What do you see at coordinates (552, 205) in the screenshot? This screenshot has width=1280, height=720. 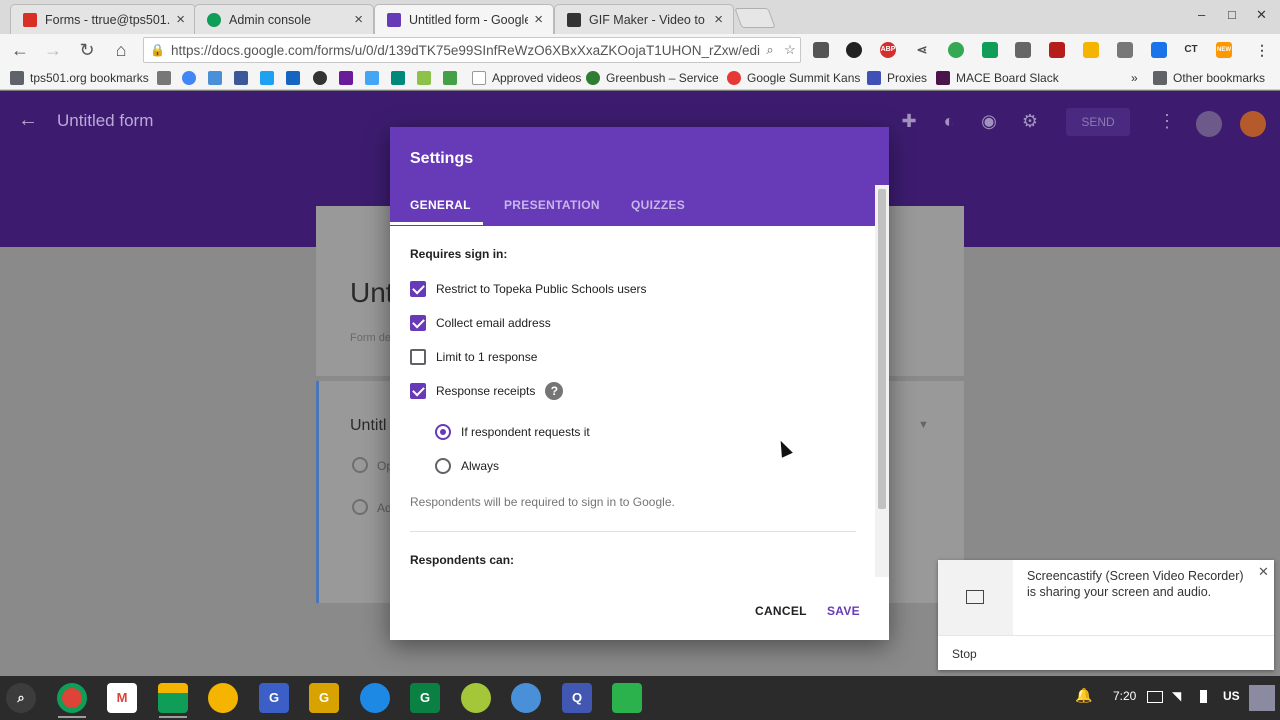 I see `tab-presentation: PRESENTATION` at bounding box center [552, 205].